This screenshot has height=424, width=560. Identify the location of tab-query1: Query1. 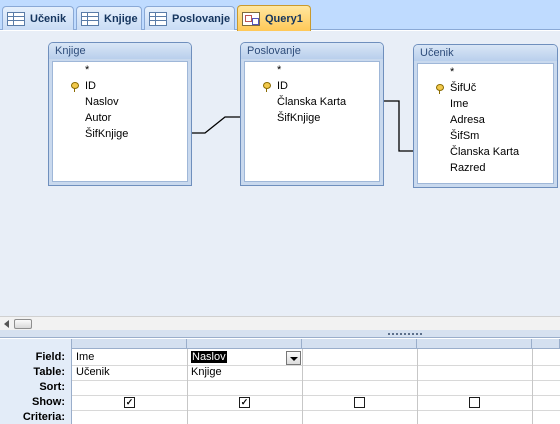
(274, 18).